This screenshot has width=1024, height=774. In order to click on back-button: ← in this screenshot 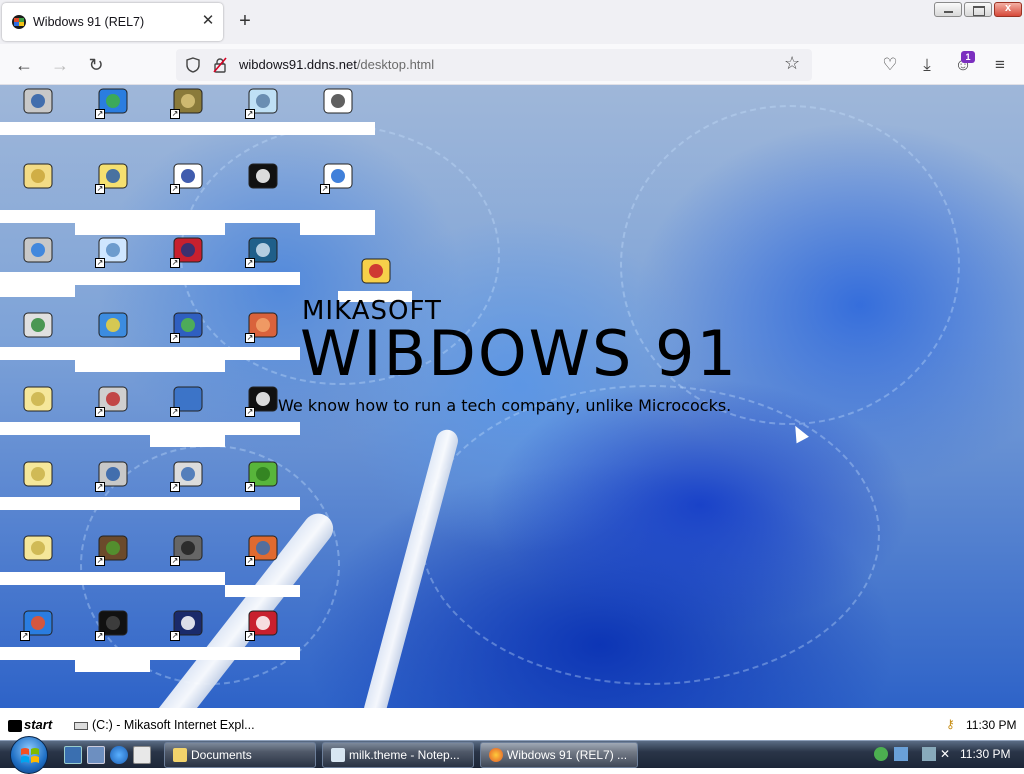, I will do `click(24, 65)`.